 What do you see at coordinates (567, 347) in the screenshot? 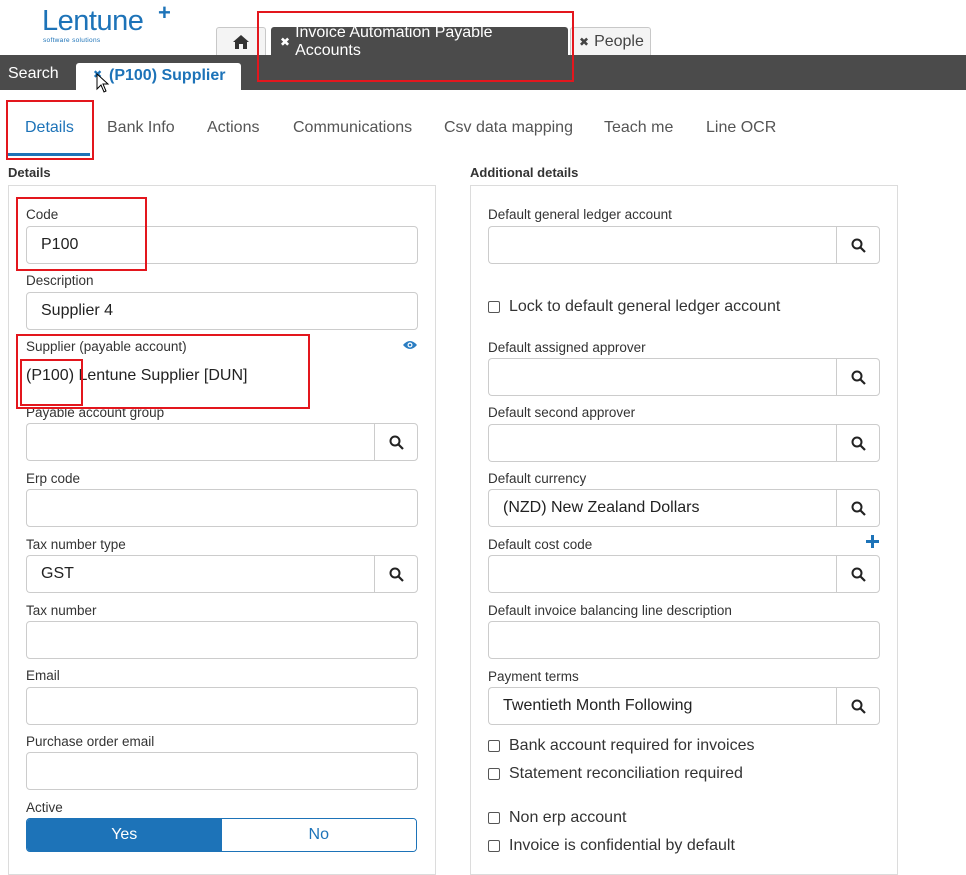
I see `approver-label: Default assigned approver` at bounding box center [567, 347].